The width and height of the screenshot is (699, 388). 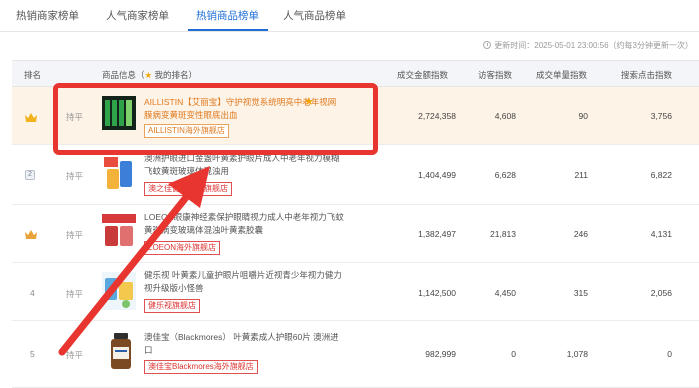 What do you see at coordinates (47, 15) in the screenshot?
I see `tab-hot-merchants: 热销商家榜单` at bounding box center [47, 15].